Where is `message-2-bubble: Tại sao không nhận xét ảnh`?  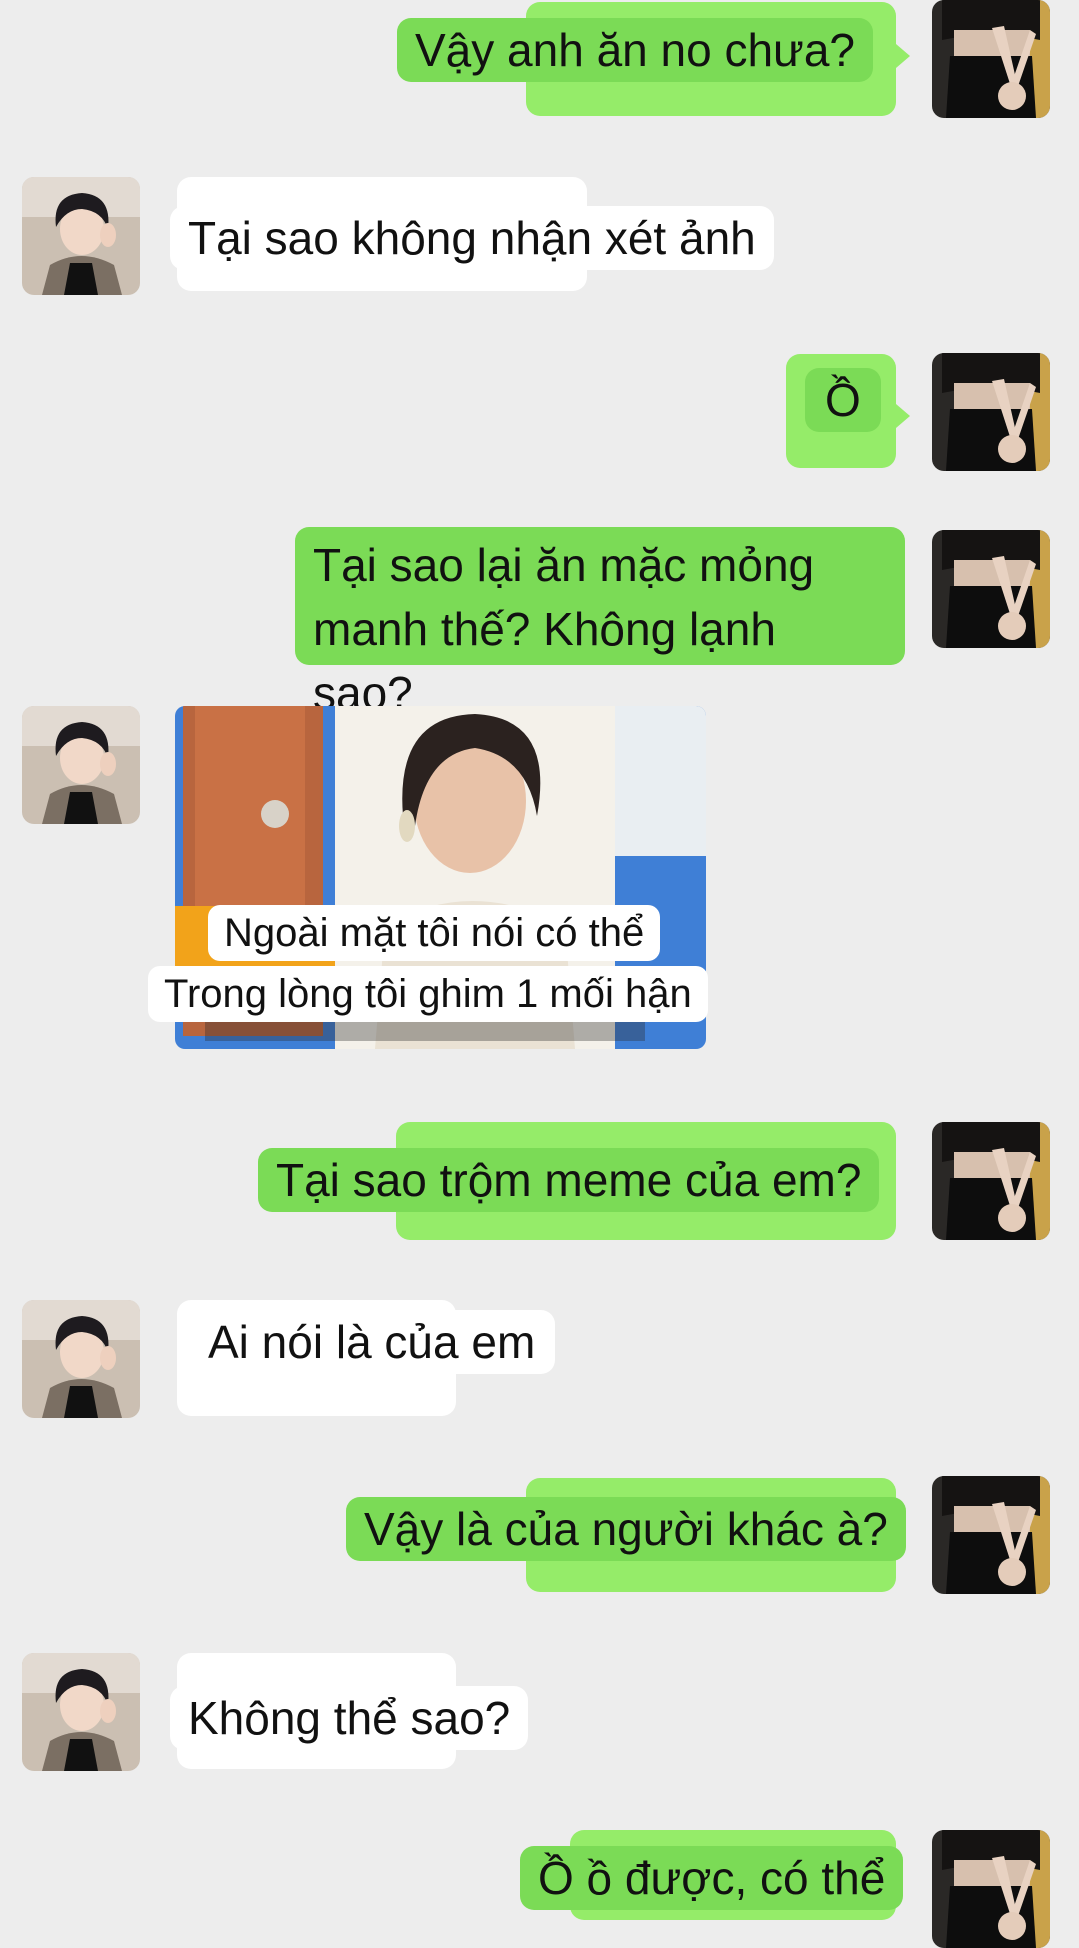
message-2-bubble: Tại sao không nhận xét ảnh is located at coordinates (472, 238).